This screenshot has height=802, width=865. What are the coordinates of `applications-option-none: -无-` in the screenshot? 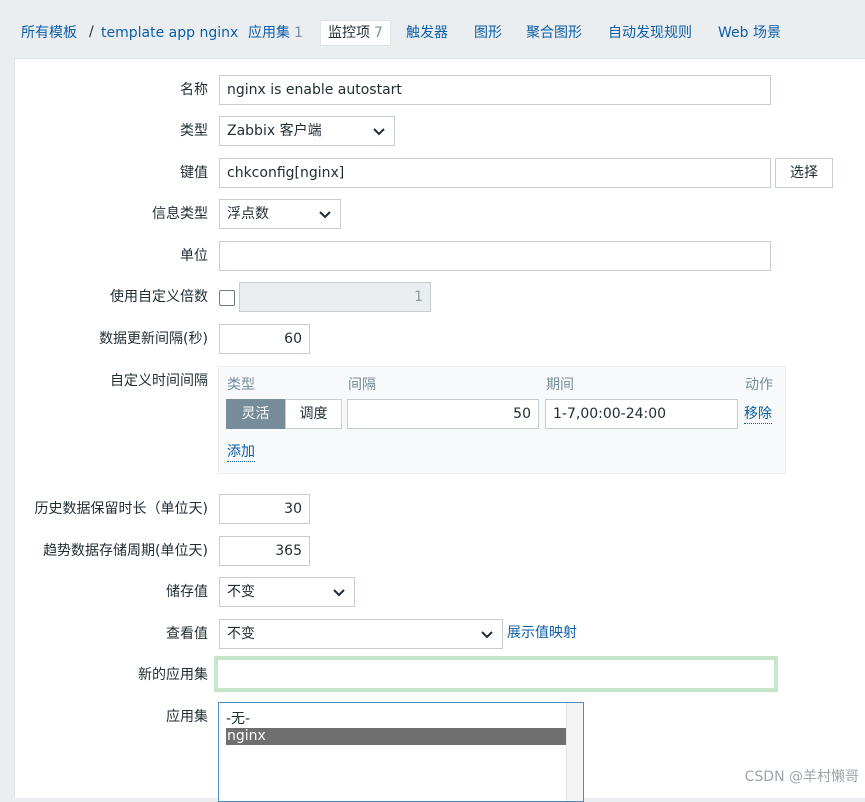 It's located at (238, 719).